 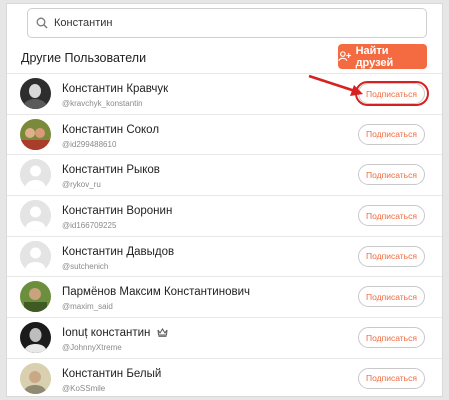 What do you see at coordinates (81, 185) in the screenshot?
I see `user-handle: @rykov_ru` at bounding box center [81, 185].